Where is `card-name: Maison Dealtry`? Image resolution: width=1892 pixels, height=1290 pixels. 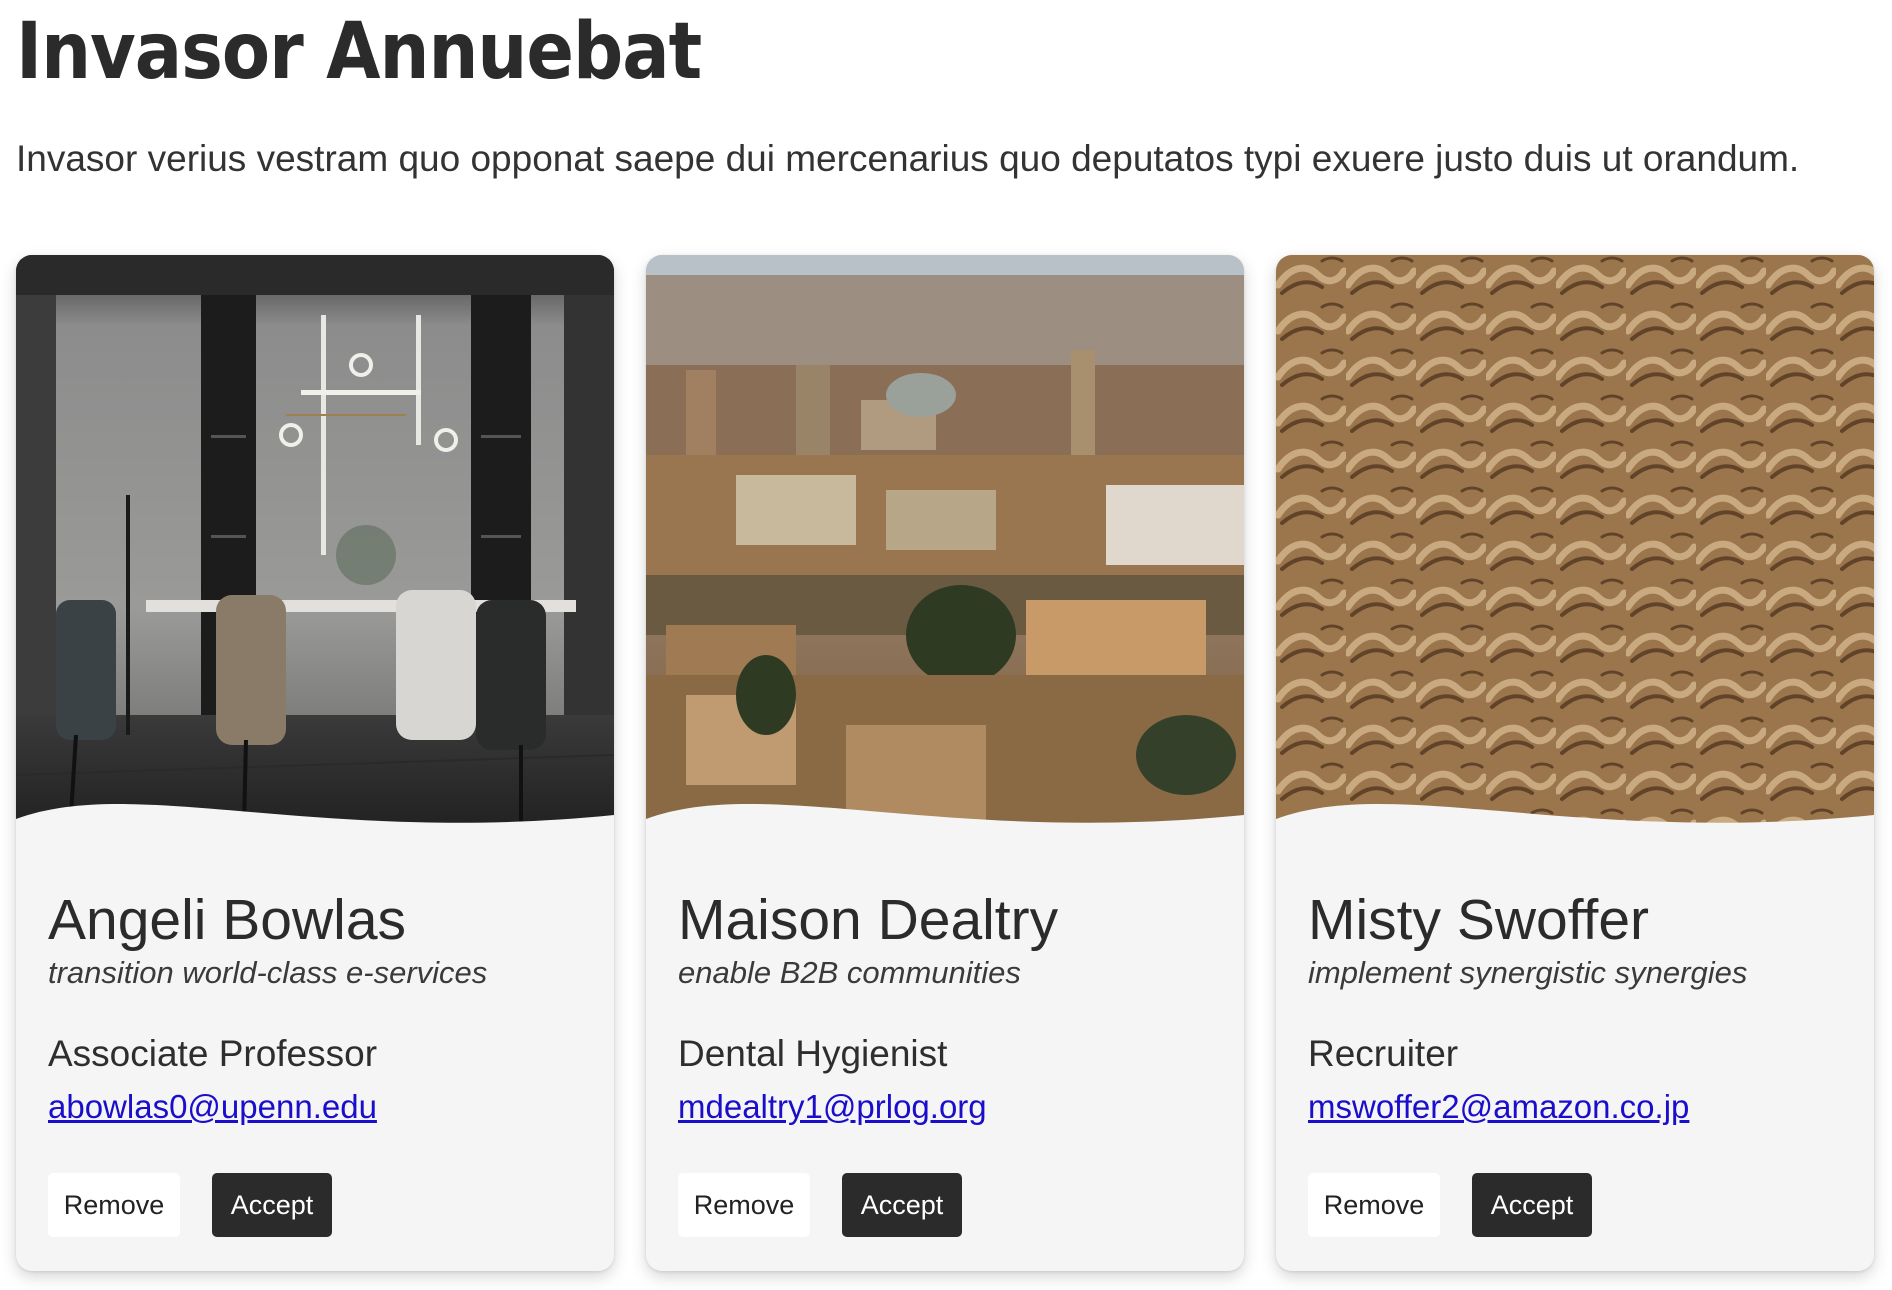 card-name: Maison Dealtry is located at coordinates (868, 920).